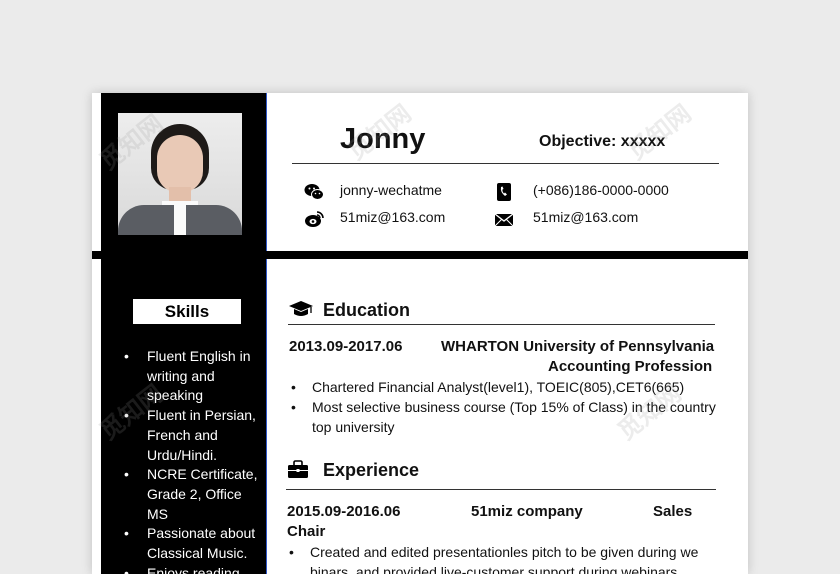 This screenshot has height=574, width=840. What do you see at coordinates (301, 308) in the screenshot?
I see `graduation-cap-icon` at bounding box center [301, 308].